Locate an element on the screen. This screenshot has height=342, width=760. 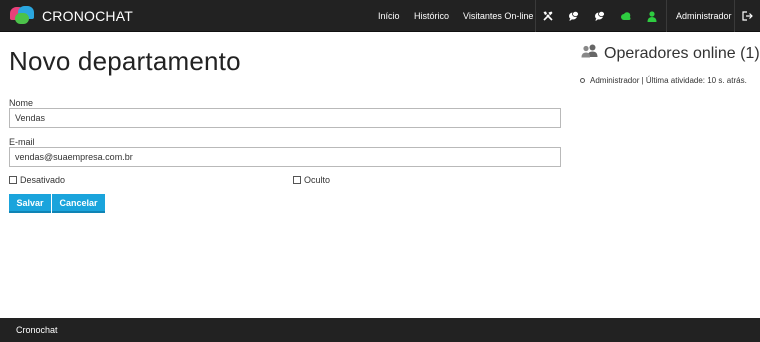
logout-icon is located at coordinates (747, 16).